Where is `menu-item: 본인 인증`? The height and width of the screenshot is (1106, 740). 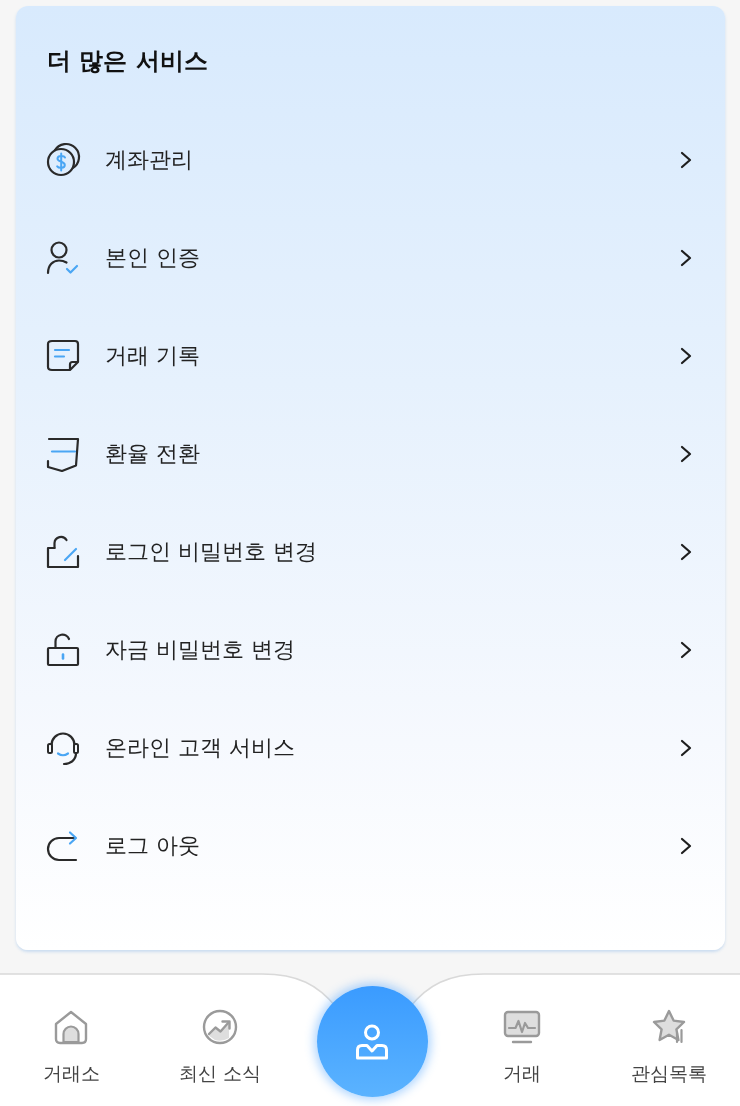
menu-item: 본인 인증 is located at coordinates (370, 258).